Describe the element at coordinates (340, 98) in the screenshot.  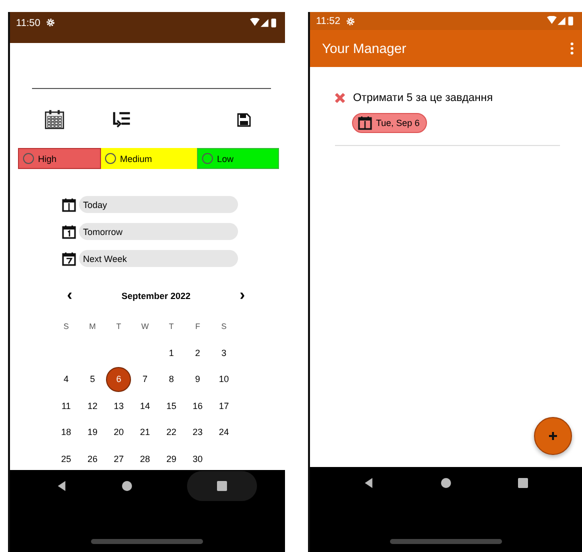
I see `delete-icon` at that location.